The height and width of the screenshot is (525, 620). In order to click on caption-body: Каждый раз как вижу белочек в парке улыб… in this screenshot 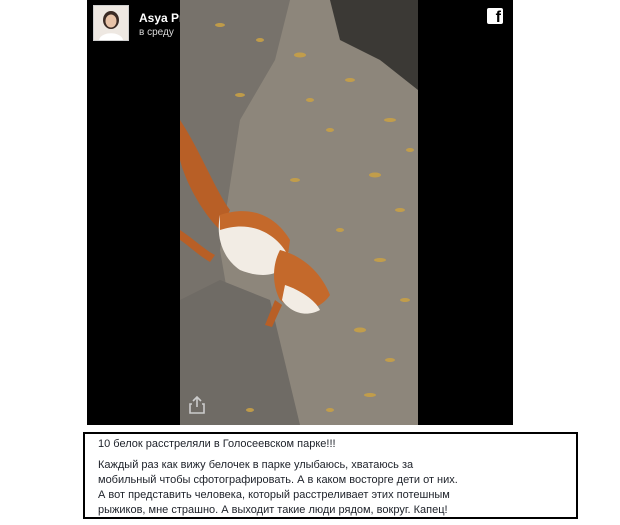, I will do `click(278, 487)`.